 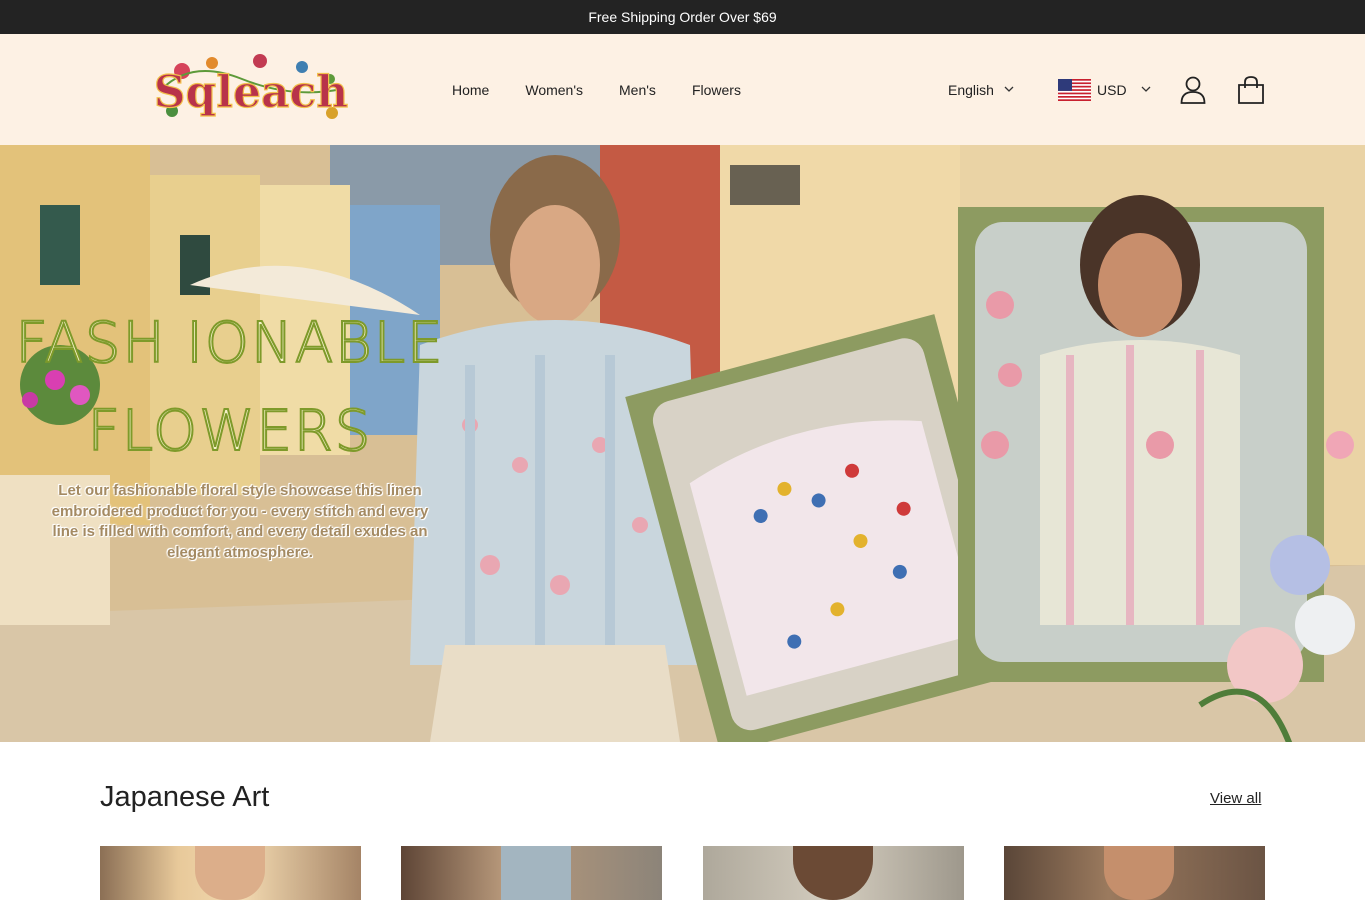 I want to click on announcement-text: Free Shipping Order Over $69, so click(x=682, y=17).